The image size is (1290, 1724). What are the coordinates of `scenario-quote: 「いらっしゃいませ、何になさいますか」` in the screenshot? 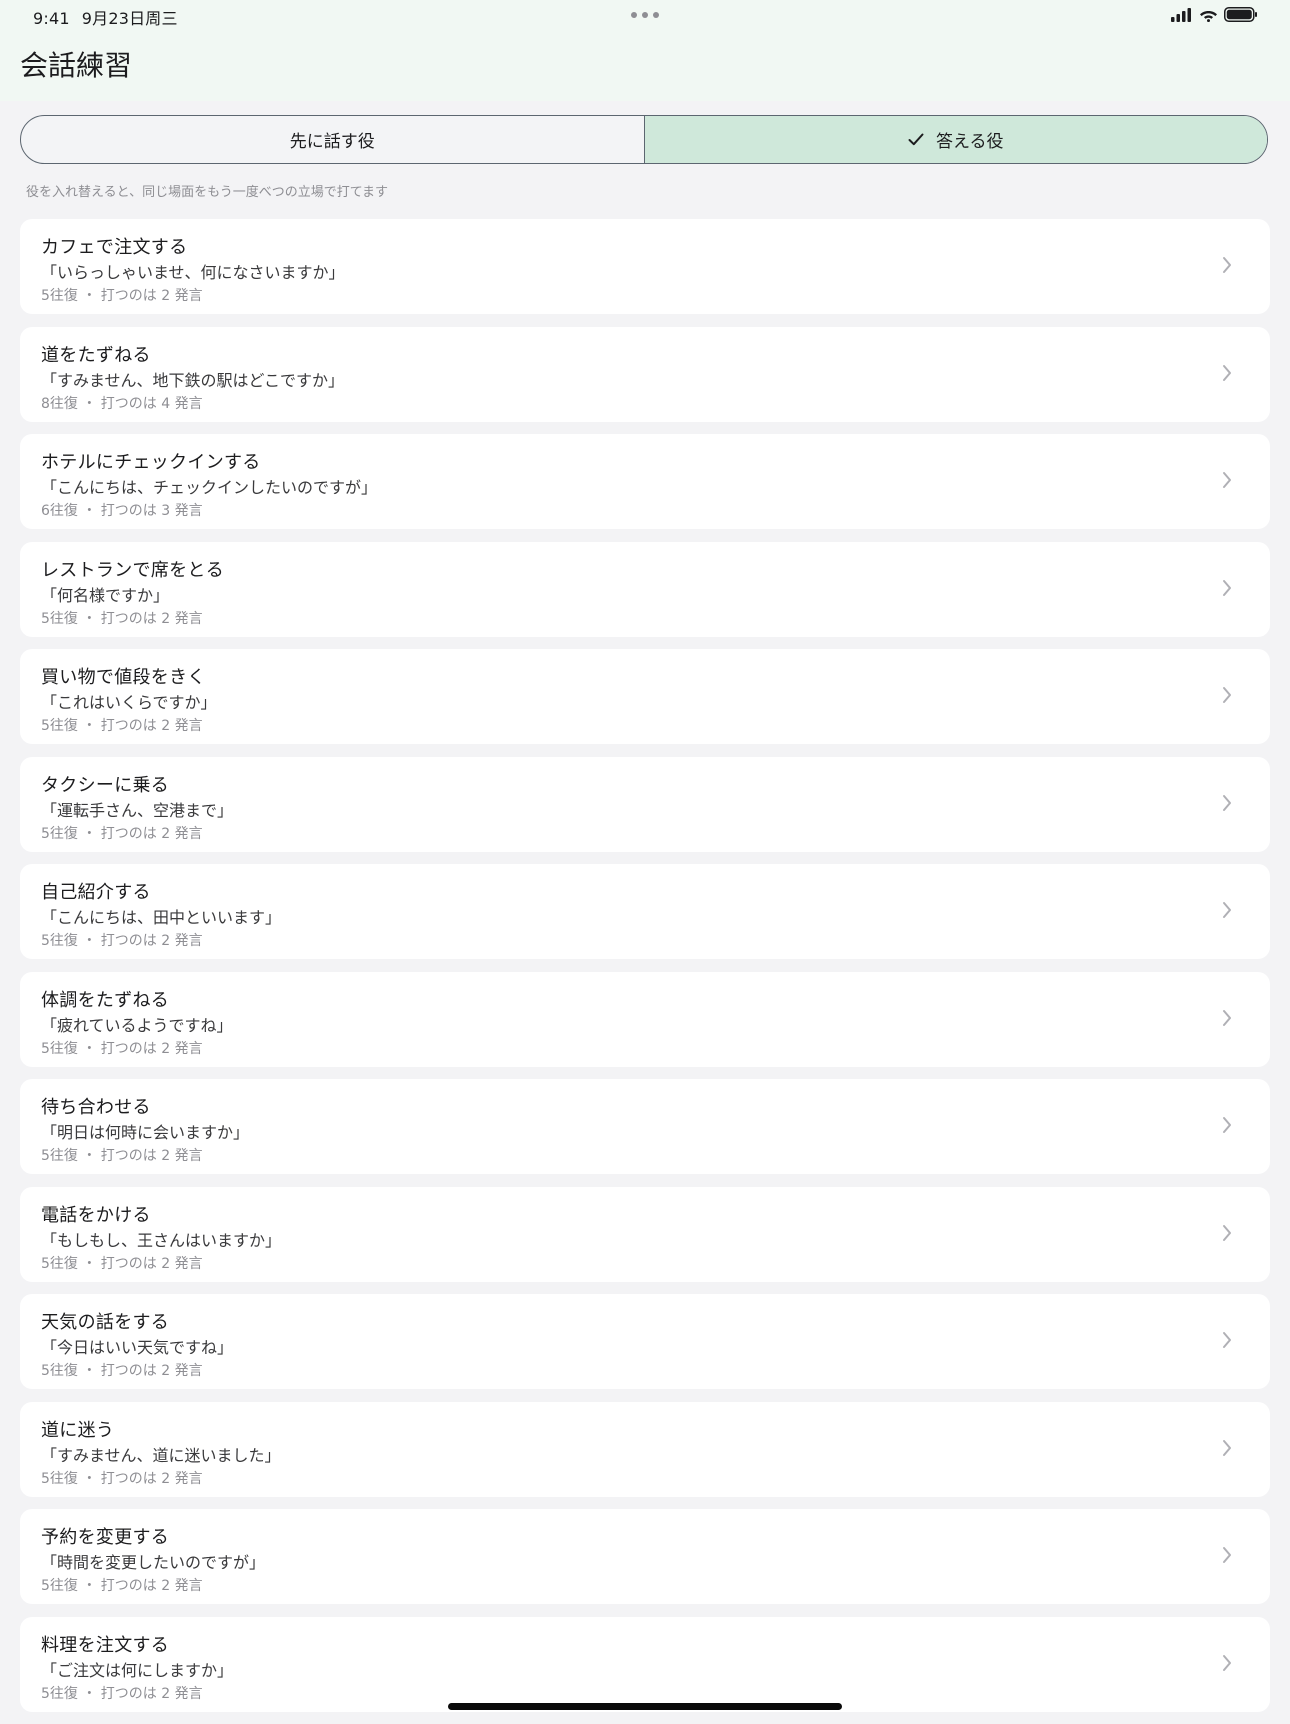 It's located at (193, 272).